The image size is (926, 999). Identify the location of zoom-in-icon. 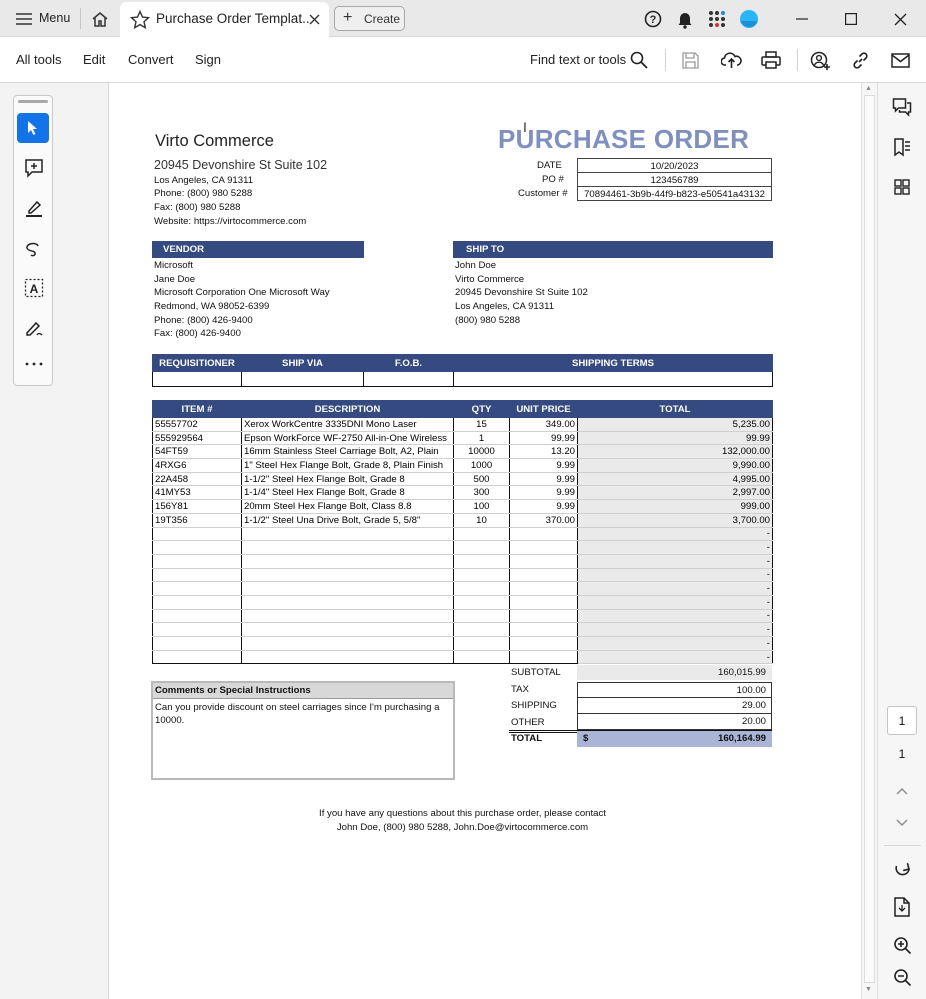
(902, 945).